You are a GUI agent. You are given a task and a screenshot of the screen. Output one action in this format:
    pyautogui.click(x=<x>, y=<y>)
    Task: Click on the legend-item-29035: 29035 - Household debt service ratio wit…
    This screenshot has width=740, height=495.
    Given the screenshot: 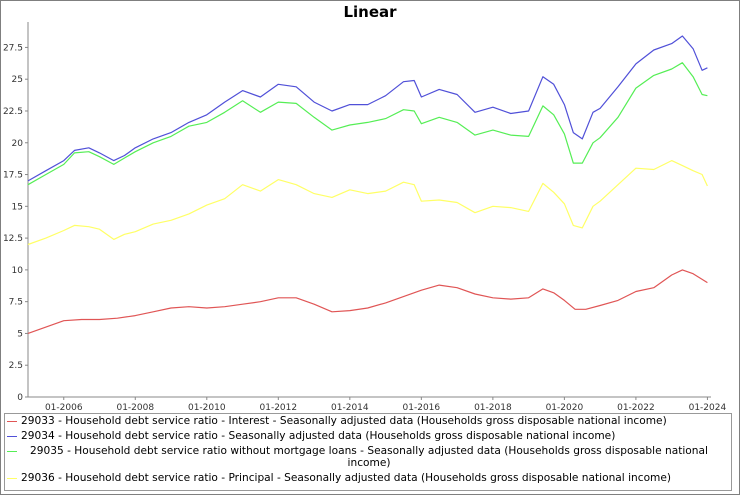 What is the action you would take?
    pyautogui.click(x=369, y=457)
    